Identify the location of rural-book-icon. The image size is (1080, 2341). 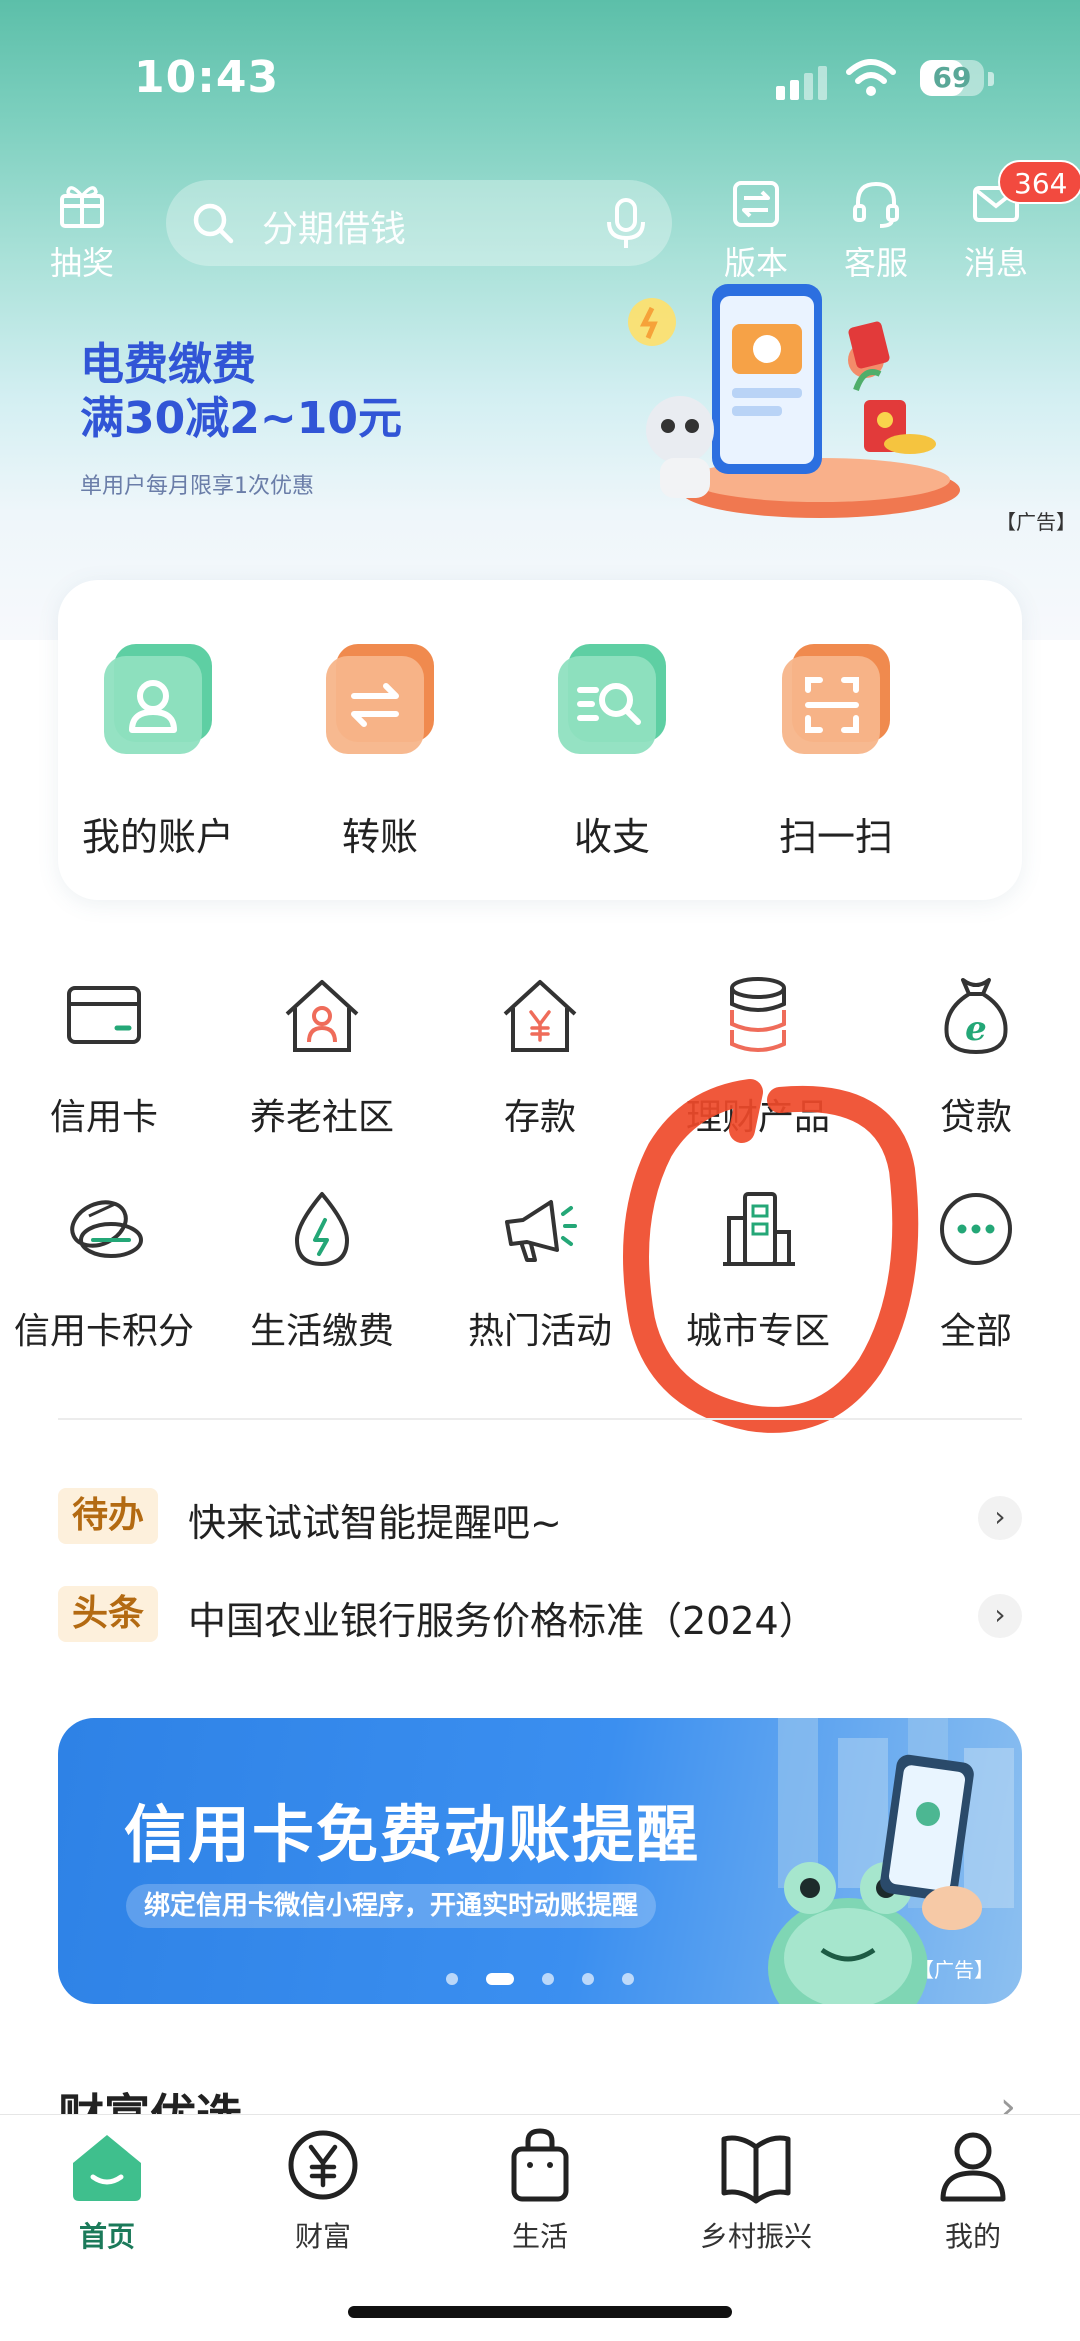
(756, 2169).